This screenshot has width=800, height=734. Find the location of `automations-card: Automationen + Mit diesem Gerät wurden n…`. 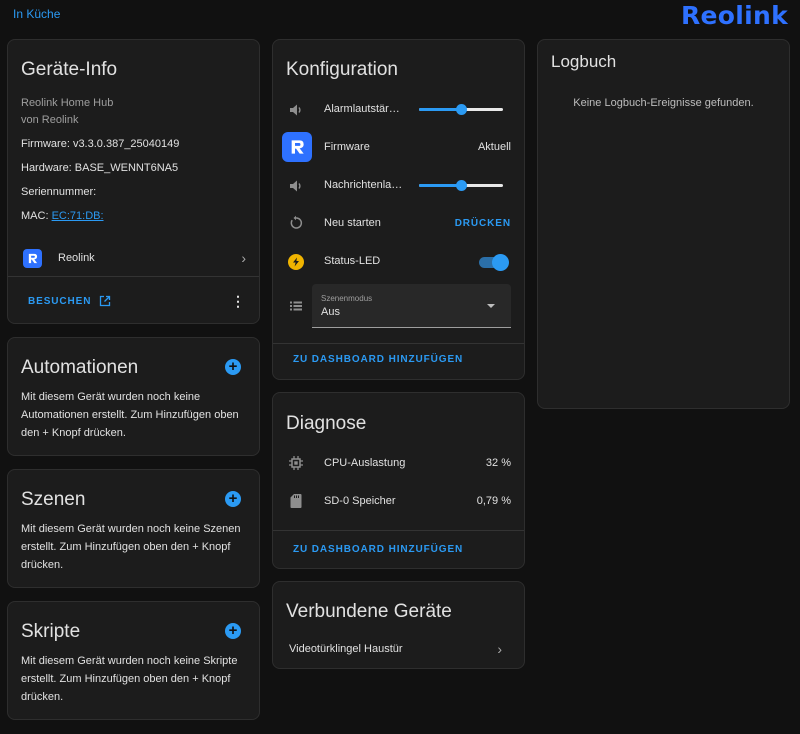

automations-card: Automationen + Mit diesem Gerät wurden n… is located at coordinates (133, 396).